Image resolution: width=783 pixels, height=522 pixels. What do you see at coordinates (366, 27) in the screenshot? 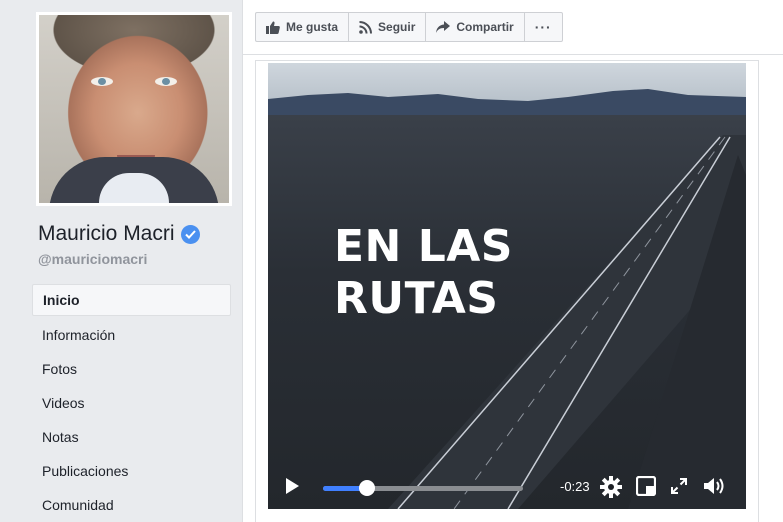
I see `rss-icon` at bounding box center [366, 27].